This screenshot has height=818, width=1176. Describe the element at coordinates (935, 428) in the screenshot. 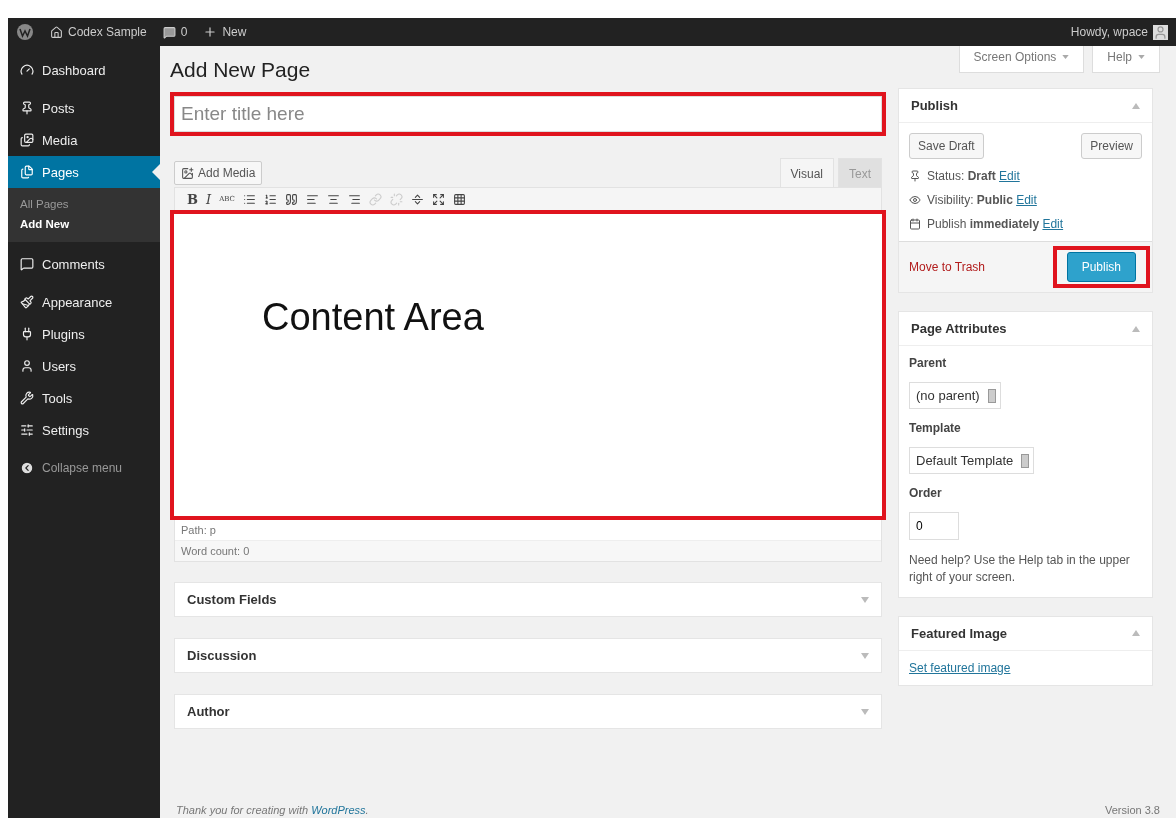

I see `field-label: Template` at that location.